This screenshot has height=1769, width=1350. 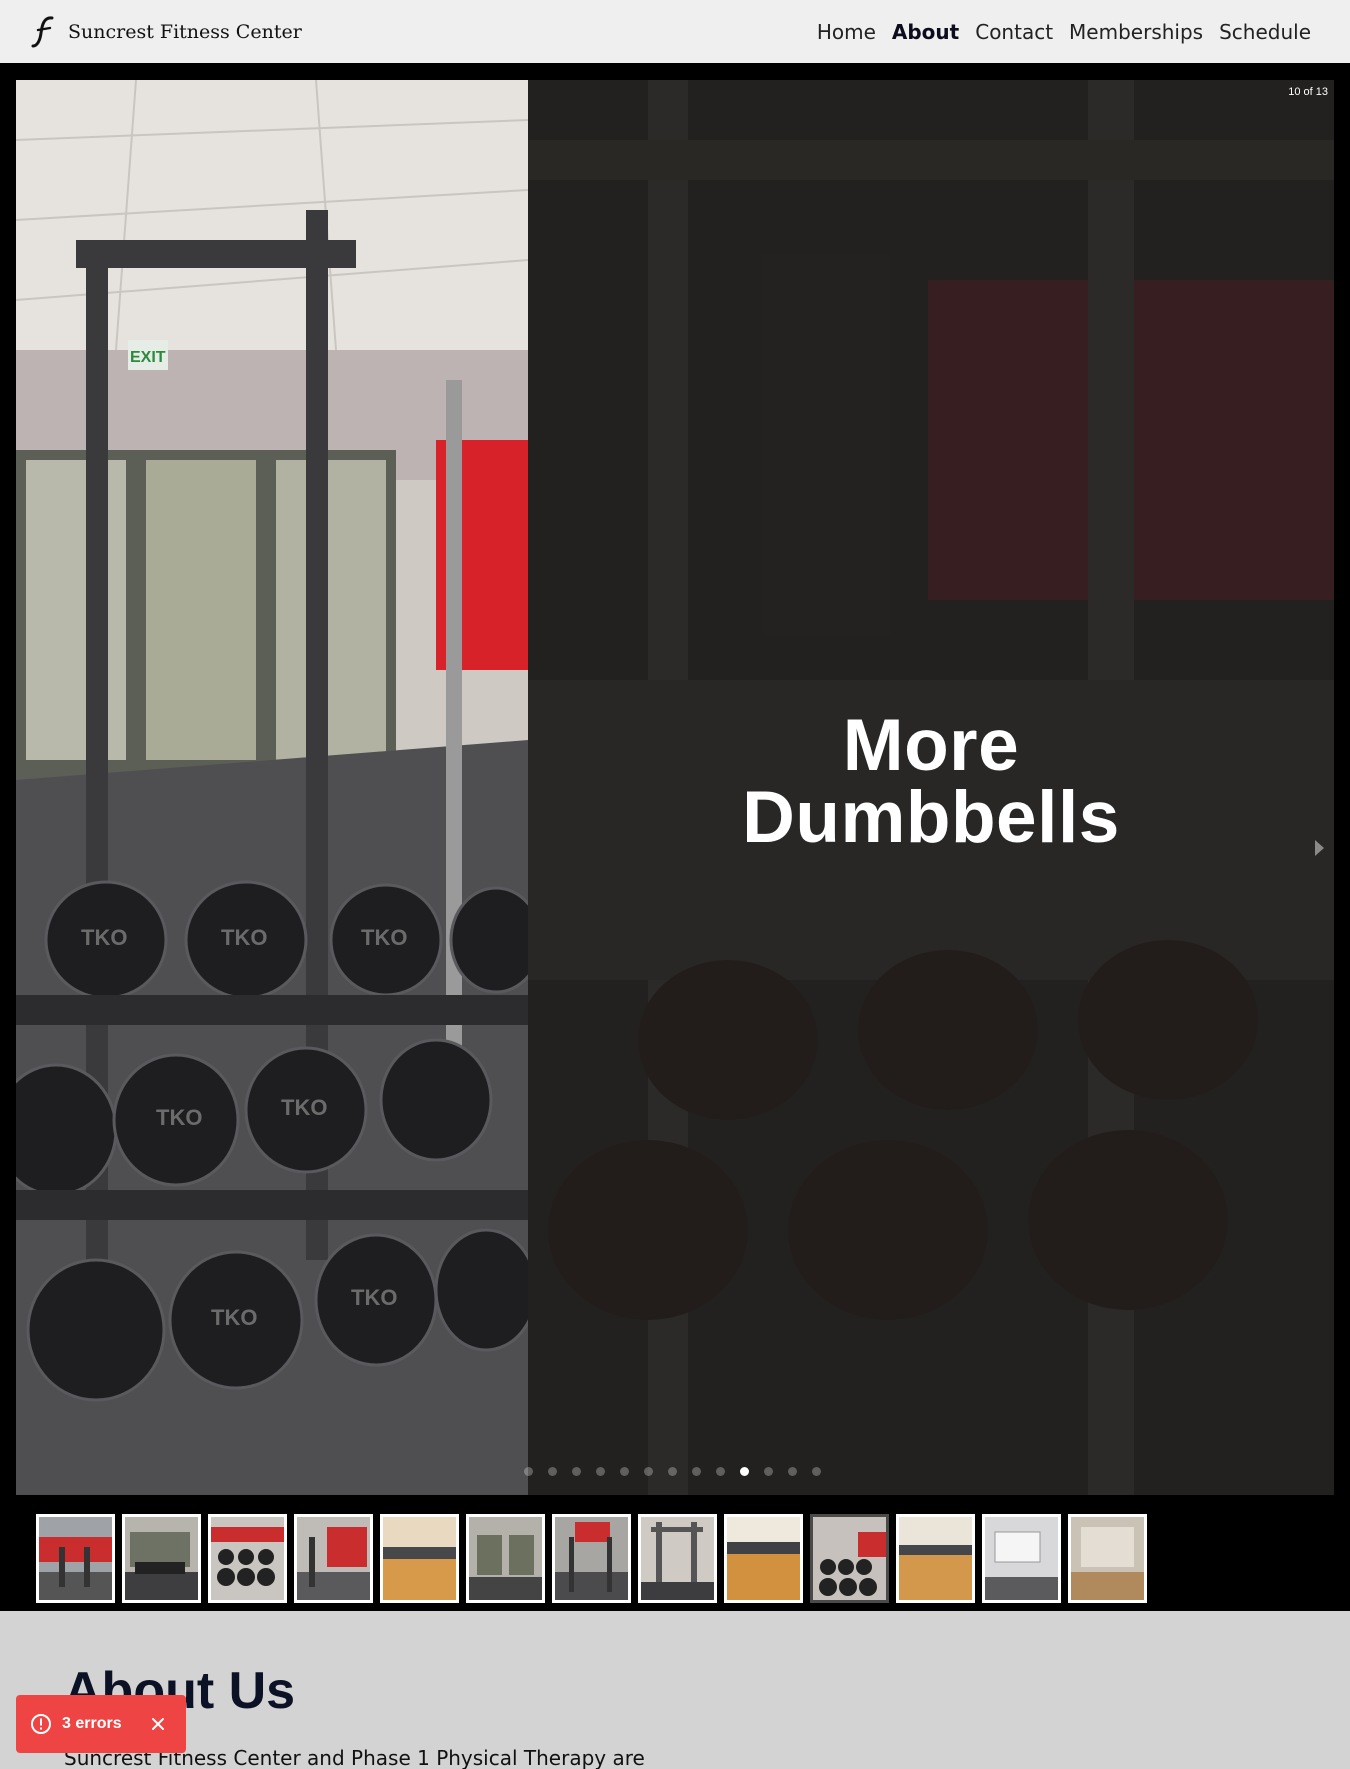 What do you see at coordinates (158, 1724) in the screenshot?
I see `close-icon` at bounding box center [158, 1724].